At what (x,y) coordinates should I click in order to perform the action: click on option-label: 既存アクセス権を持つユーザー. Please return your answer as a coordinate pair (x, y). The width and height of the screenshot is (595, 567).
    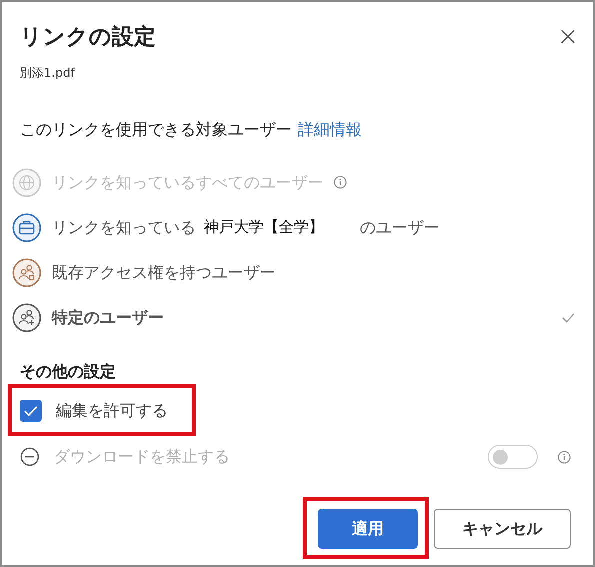
    Looking at the image, I should click on (164, 273).